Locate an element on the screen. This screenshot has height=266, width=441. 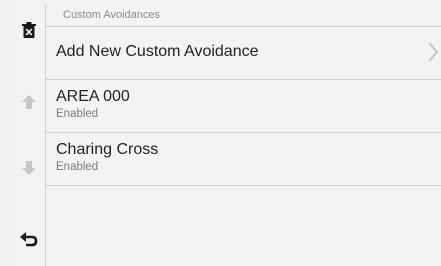
arrow-up-icon is located at coordinates (29, 102).